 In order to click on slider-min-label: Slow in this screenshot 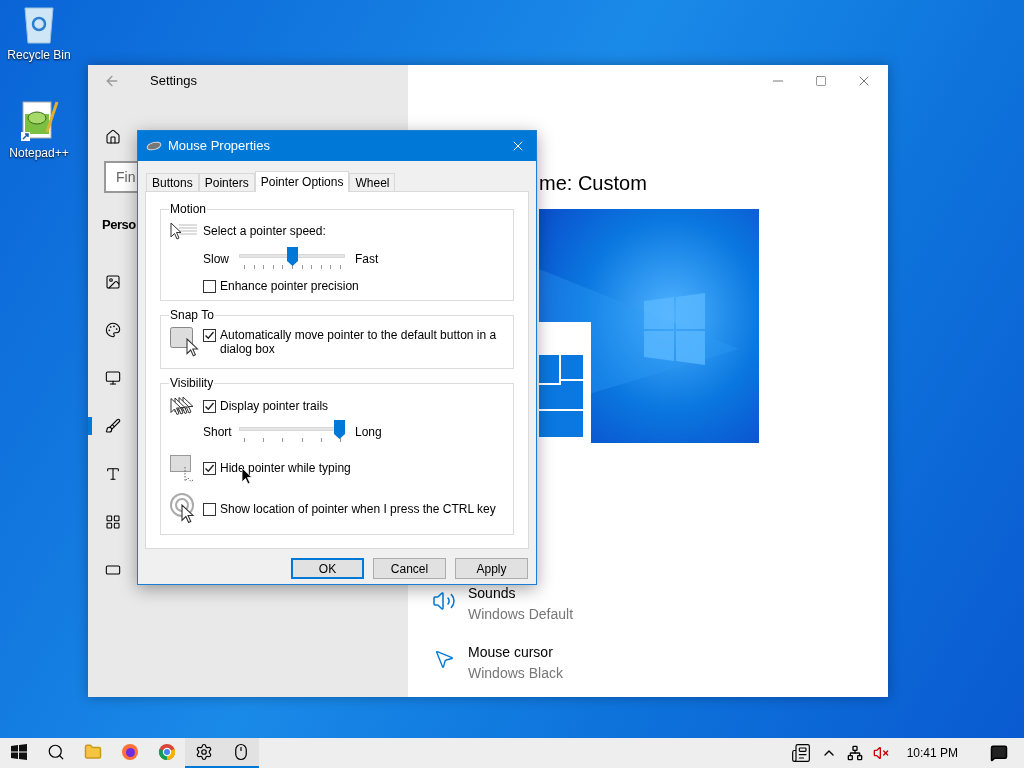, I will do `click(216, 259)`.